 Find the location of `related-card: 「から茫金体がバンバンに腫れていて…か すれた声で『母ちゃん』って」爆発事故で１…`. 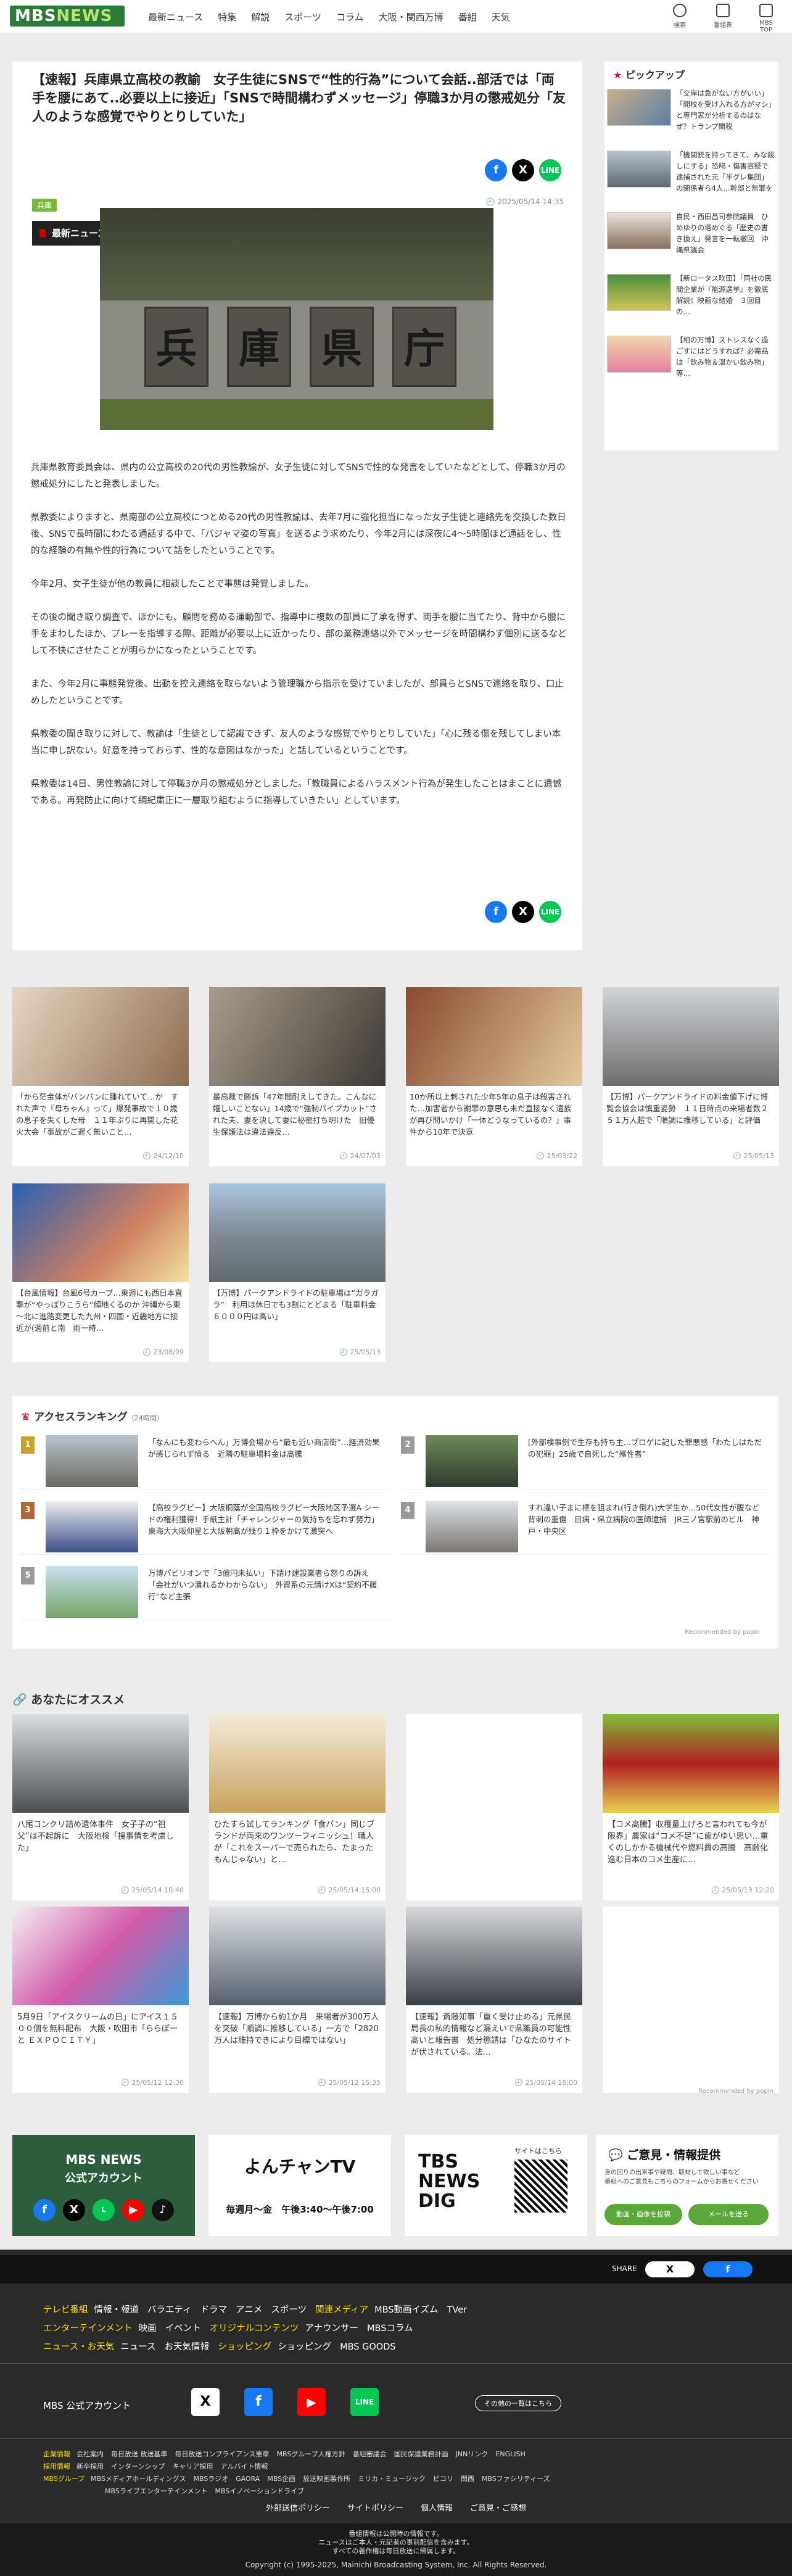

related-card: 「から茫金体がバンバンに腫れていて…か すれた声で『母ちゃん』って」爆発事故で１… is located at coordinates (100, 1076).